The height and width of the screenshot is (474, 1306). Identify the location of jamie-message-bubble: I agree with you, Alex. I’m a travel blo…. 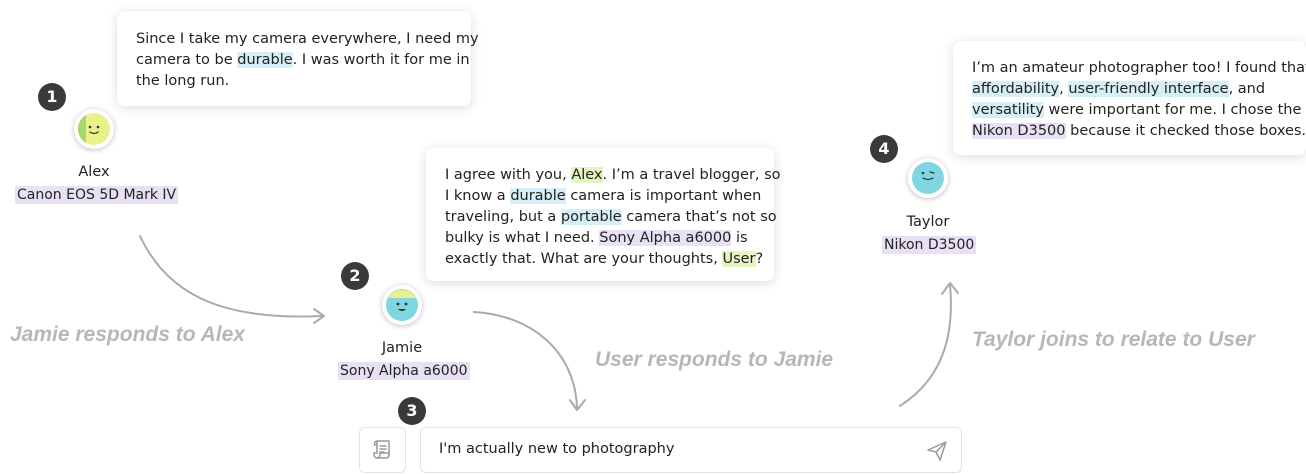
(603, 214).